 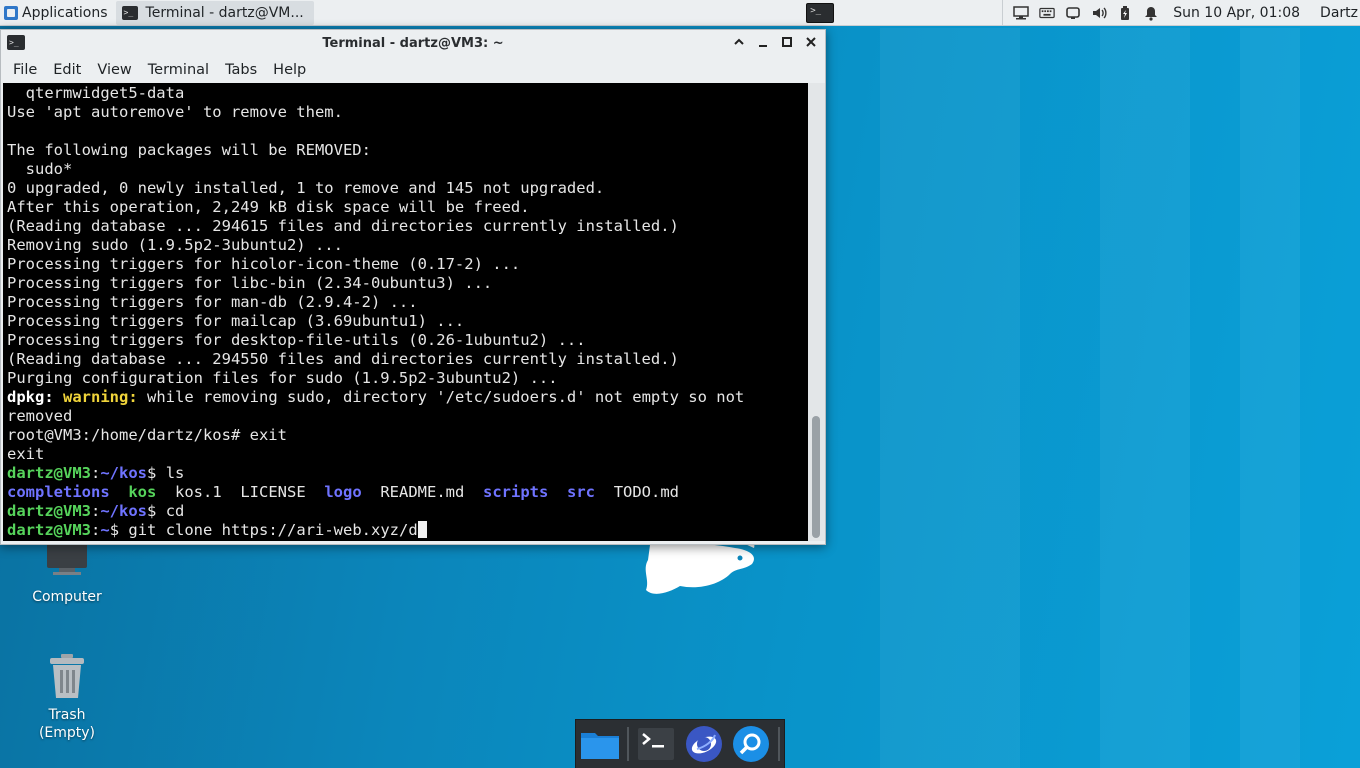 I want to click on volume-icon, so click(x=1099, y=13).